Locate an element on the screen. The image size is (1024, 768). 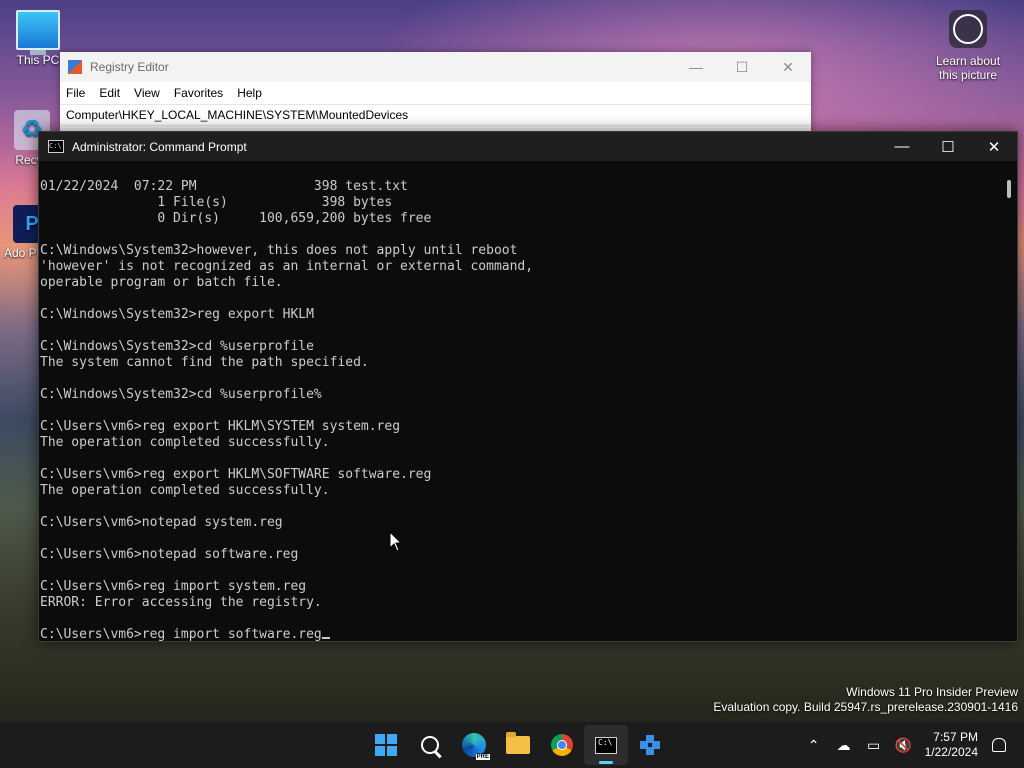
console-line-text: C:\Users\vm6>reg import software.reg is located at coordinates (181, 634).